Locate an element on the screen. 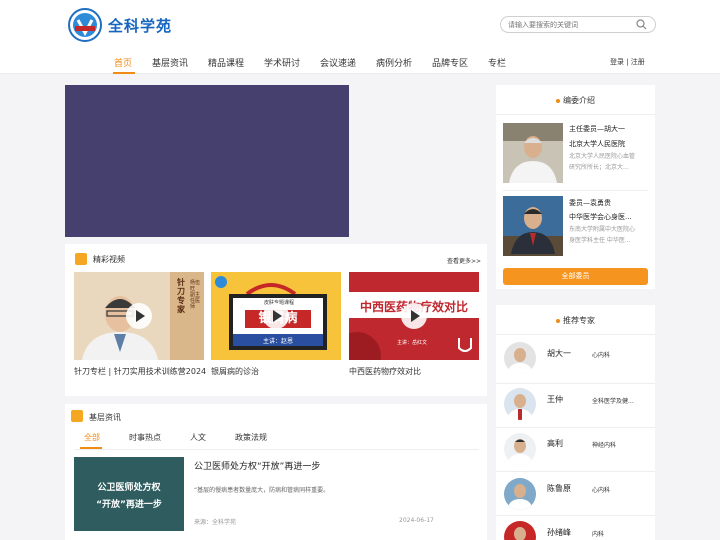 The width and height of the screenshot is (720, 540). video-thumb-2: 皮肤专题课程 银屑病 主讲：赵恩 is located at coordinates (276, 316).